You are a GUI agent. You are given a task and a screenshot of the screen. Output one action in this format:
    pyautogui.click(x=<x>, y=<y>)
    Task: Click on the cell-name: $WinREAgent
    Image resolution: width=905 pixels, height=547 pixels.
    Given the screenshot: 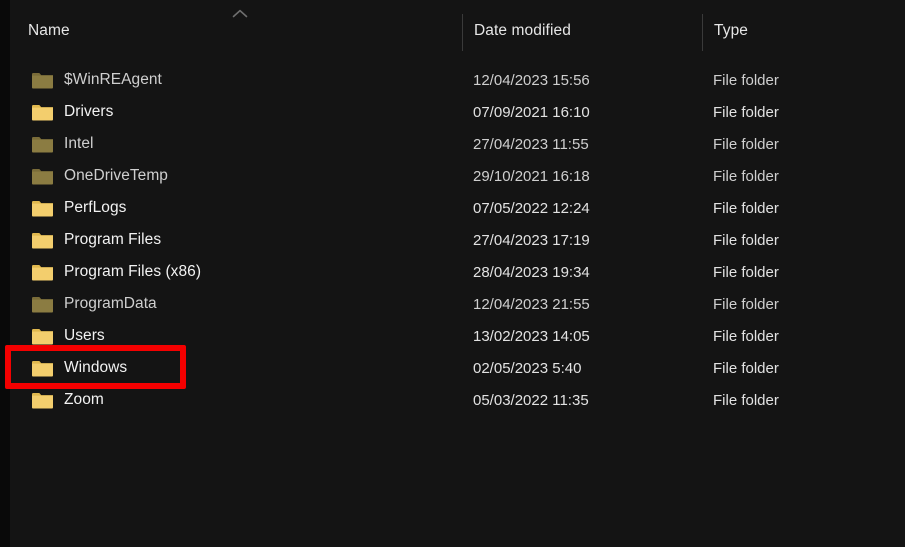 What is the action you would take?
    pyautogui.click(x=97, y=80)
    